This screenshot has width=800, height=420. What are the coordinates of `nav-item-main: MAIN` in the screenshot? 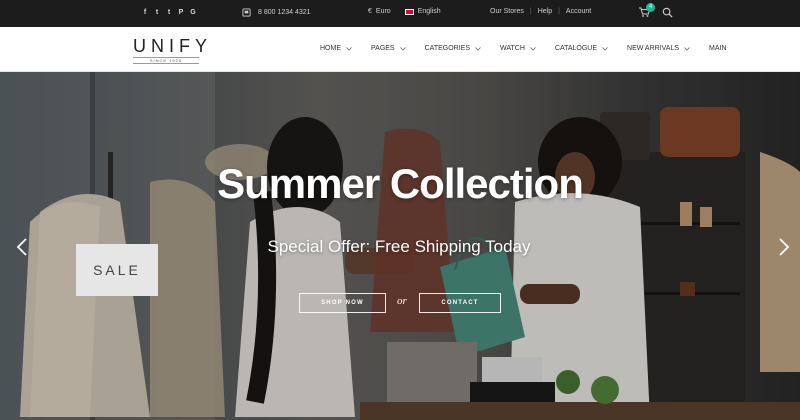 It's located at (718, 48).